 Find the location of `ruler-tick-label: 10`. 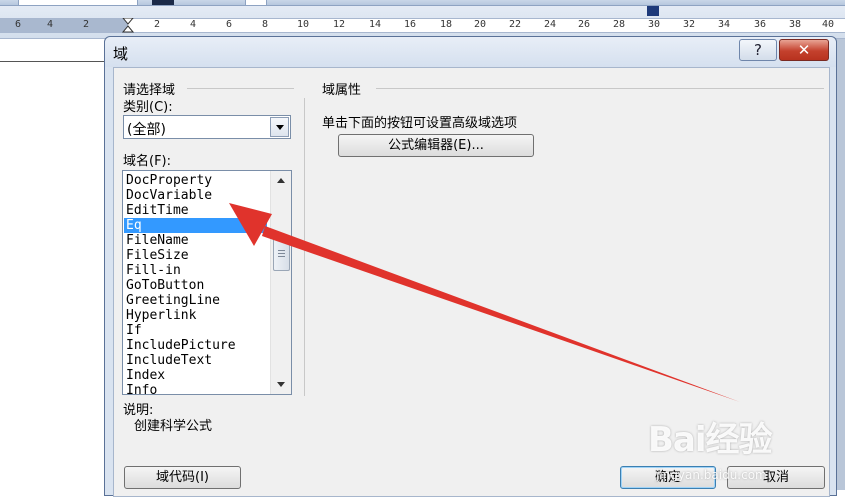

ruler-tick-label: 10 is located at coordinates (303, 24).